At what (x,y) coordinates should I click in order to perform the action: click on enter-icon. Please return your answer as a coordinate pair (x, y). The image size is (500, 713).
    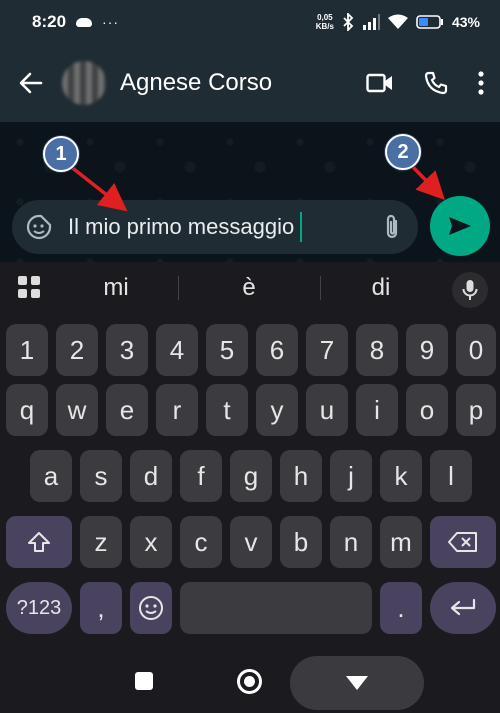
    Looking at the image, I should click on (463, 607).